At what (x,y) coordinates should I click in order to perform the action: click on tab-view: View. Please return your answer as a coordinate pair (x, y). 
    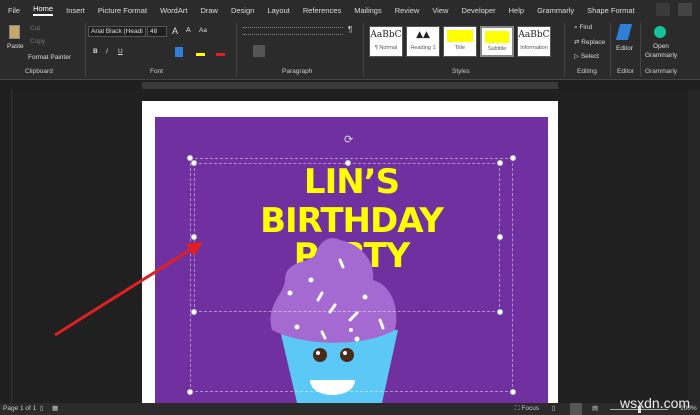
    Looking at the image, I should click on (440, 10).